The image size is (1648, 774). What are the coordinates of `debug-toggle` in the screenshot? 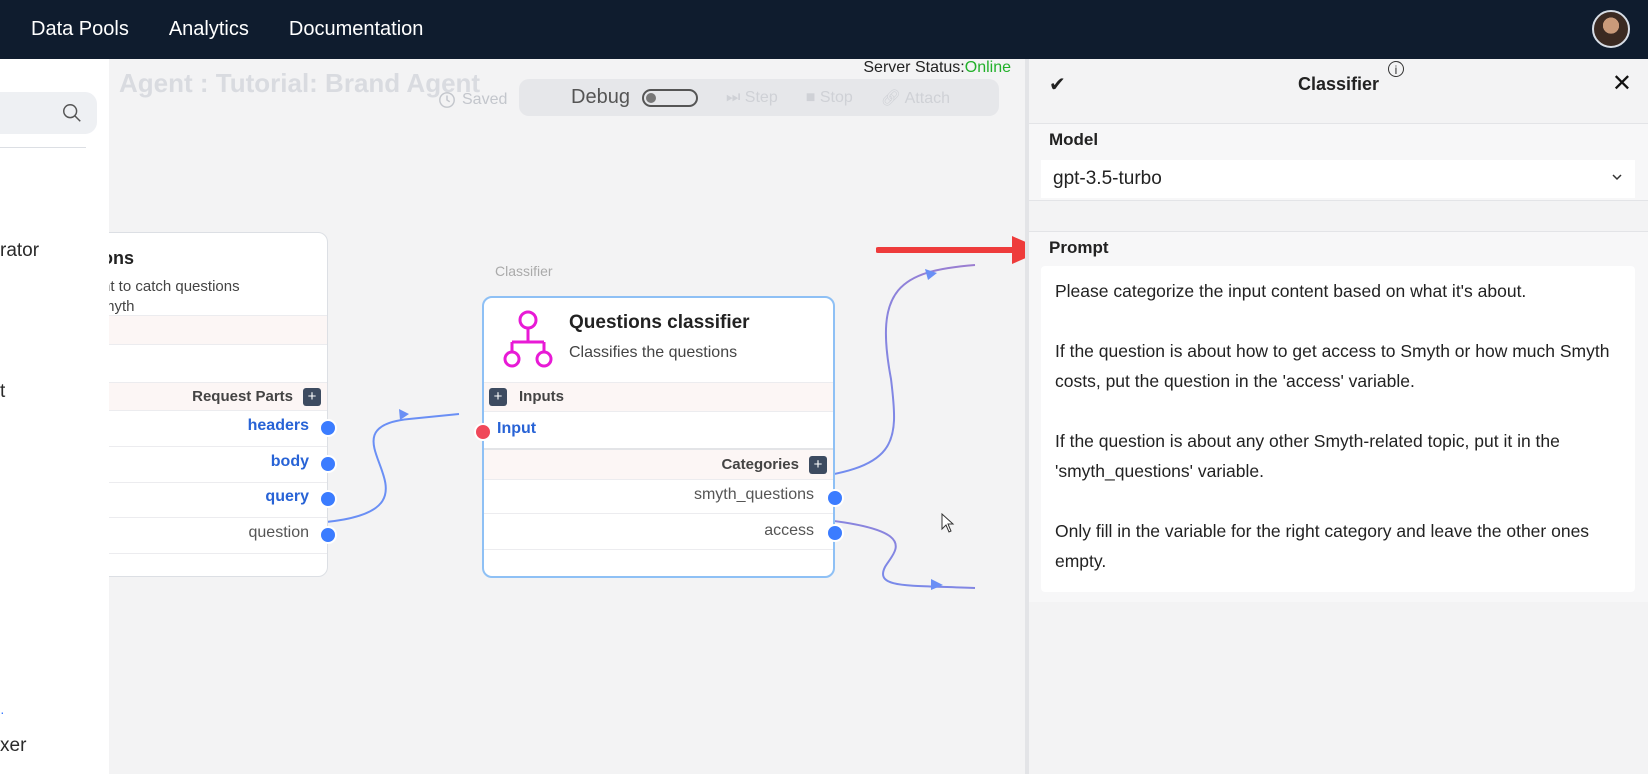 It's located at (669, 97).